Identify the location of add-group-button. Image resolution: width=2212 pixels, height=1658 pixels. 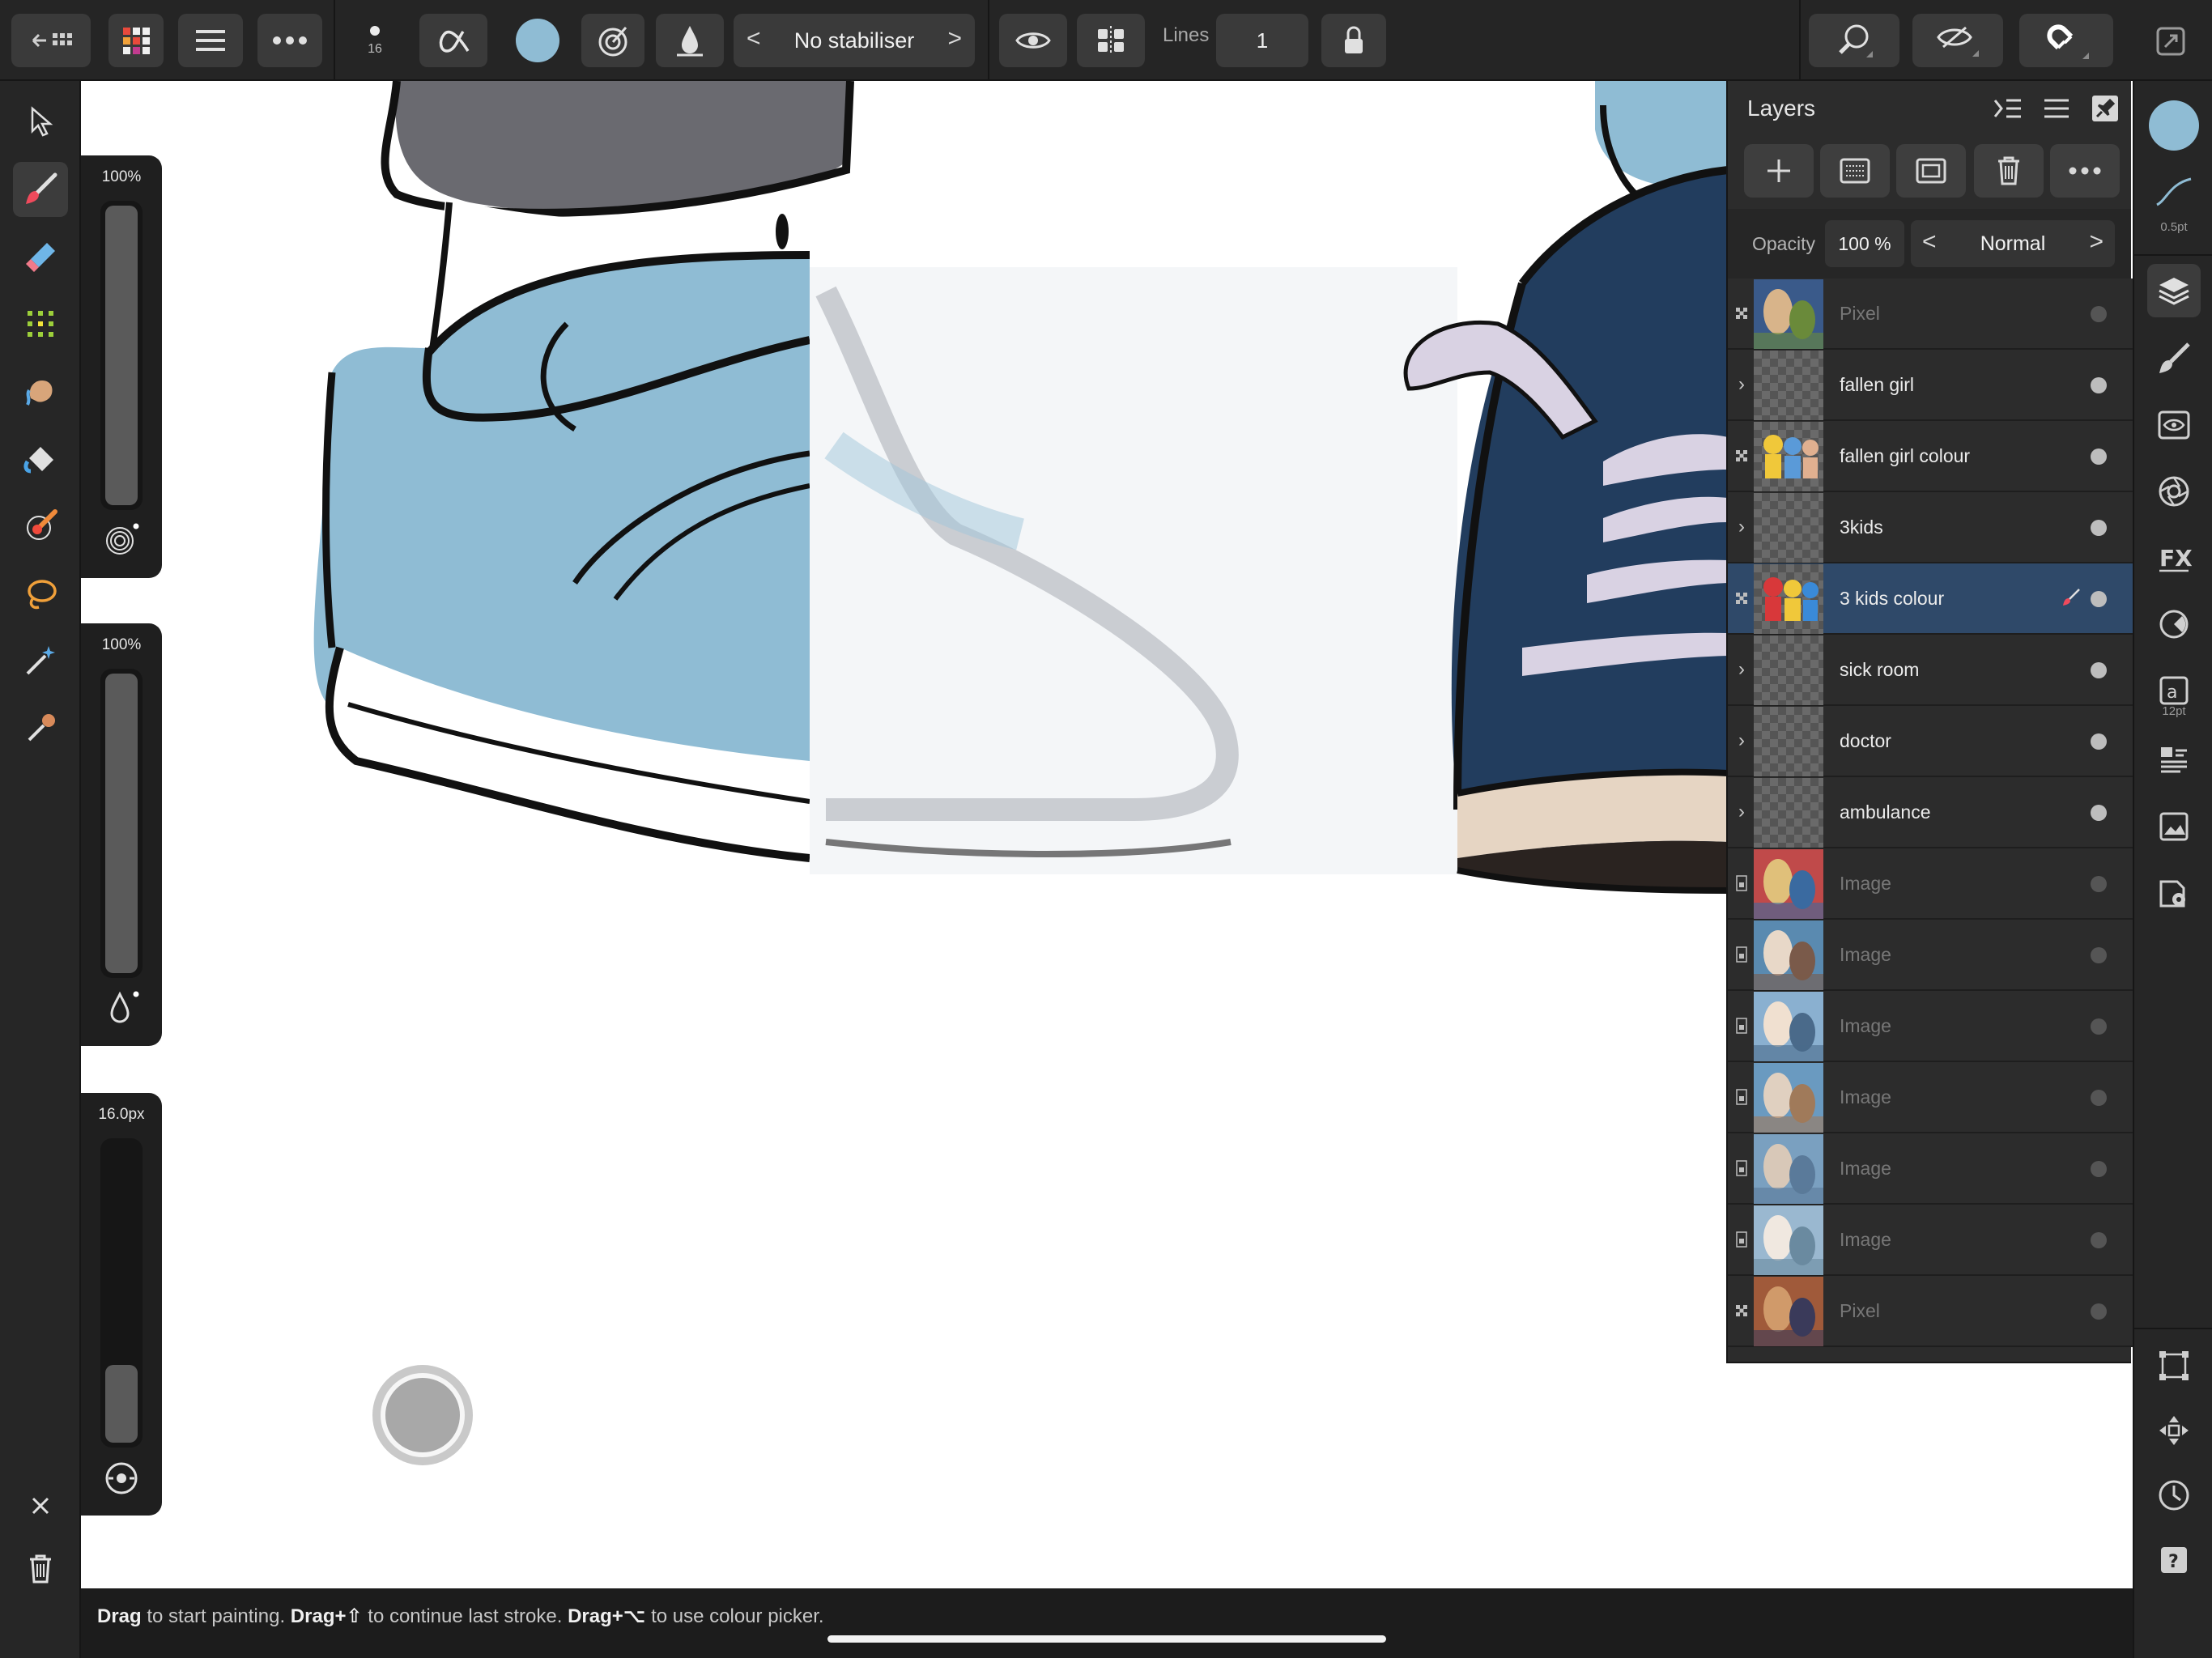
(1931, 171).